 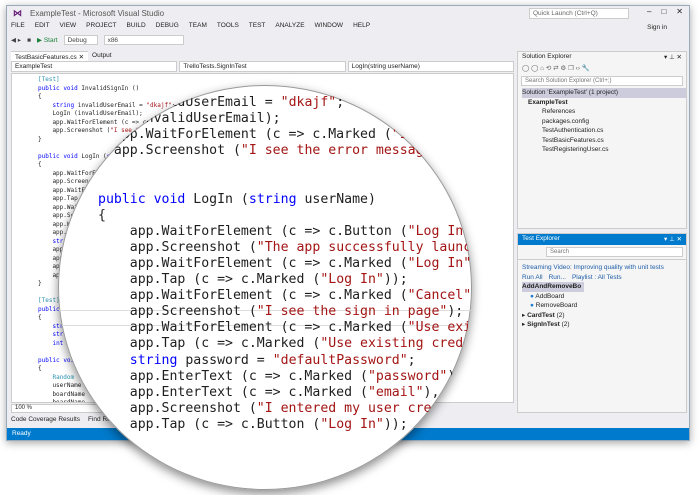 I want to click on menu-item-test: TEST, so click(x=257, y=25).